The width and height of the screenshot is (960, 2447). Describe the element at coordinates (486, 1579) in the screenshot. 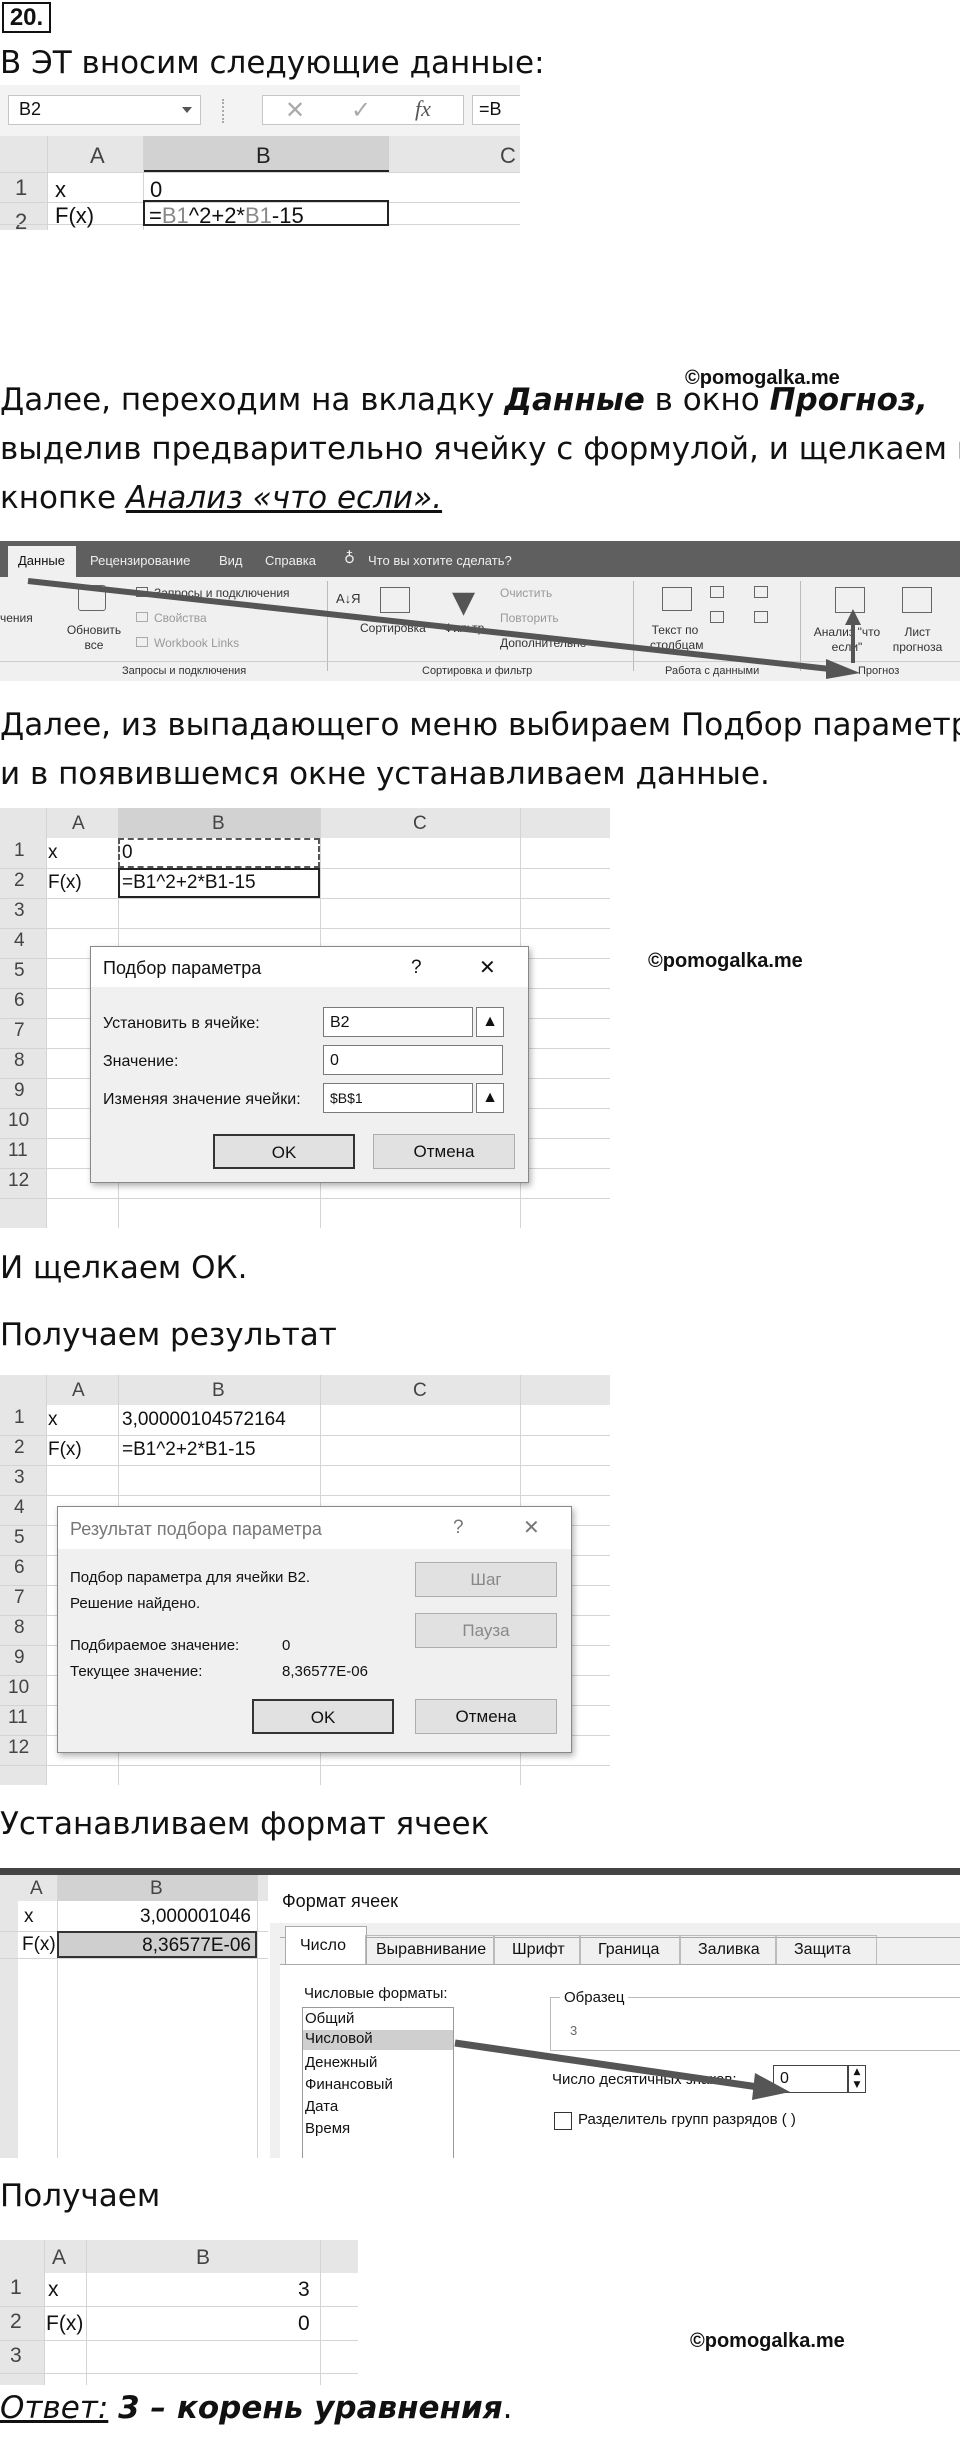

I see `step-button: Шаг` at that location.